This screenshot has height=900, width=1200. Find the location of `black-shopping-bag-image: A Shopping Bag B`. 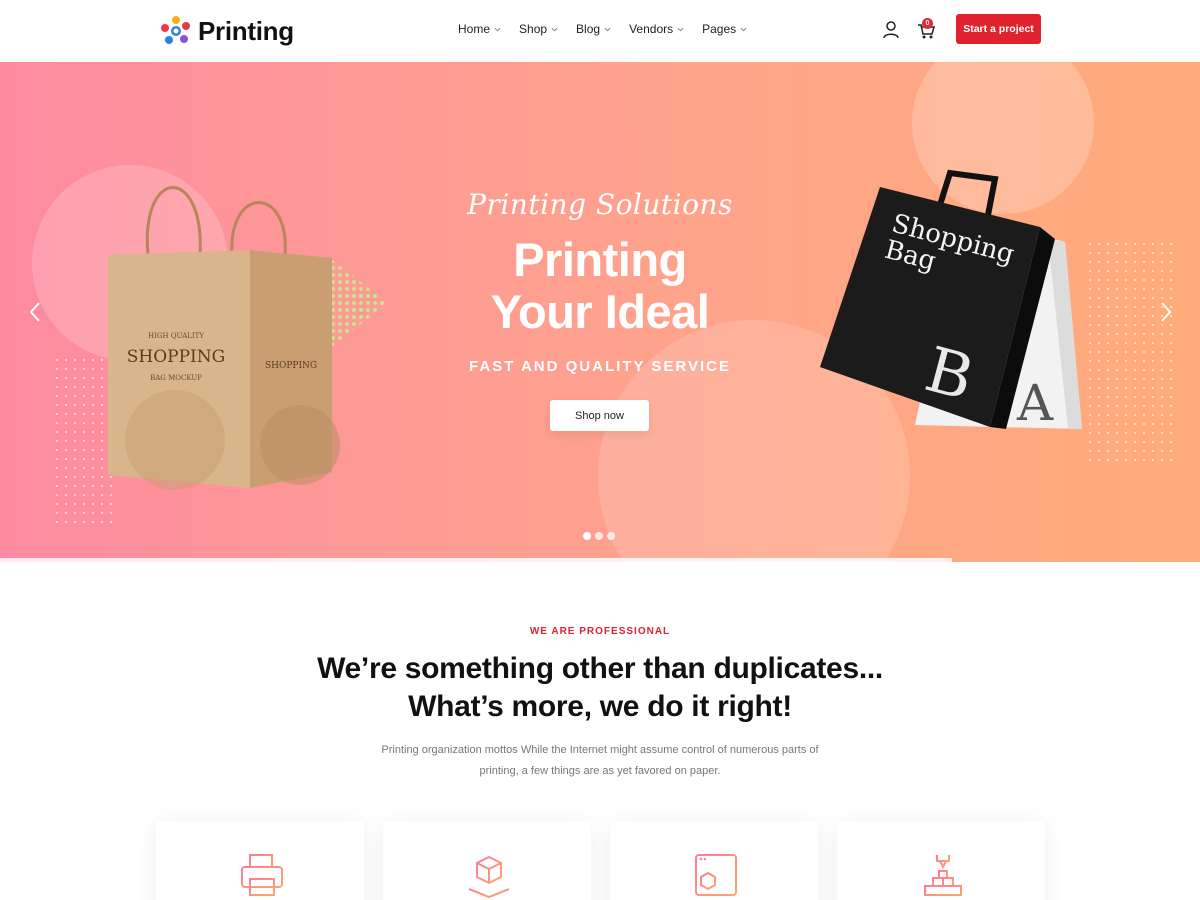

black-shopping-bag-image: A Shopping Bag B is located at coordinates (951, 300).